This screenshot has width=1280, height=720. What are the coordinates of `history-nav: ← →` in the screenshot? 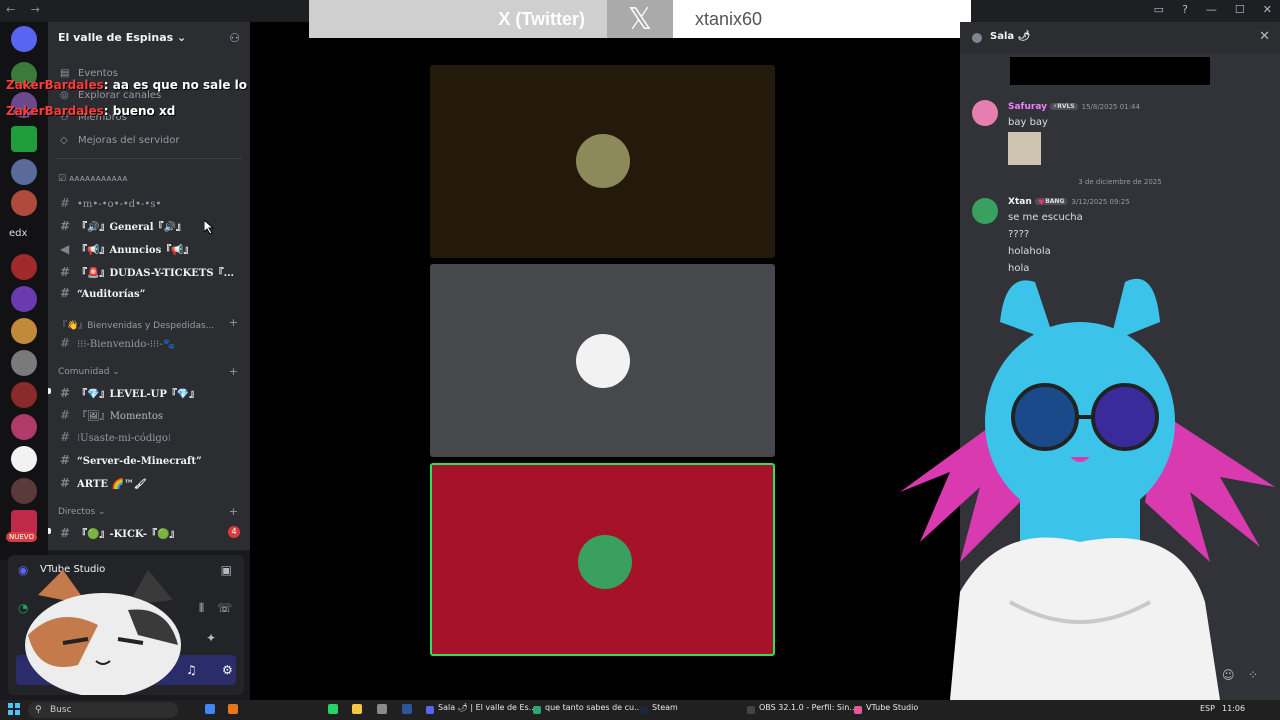 It's located at (26, 9).